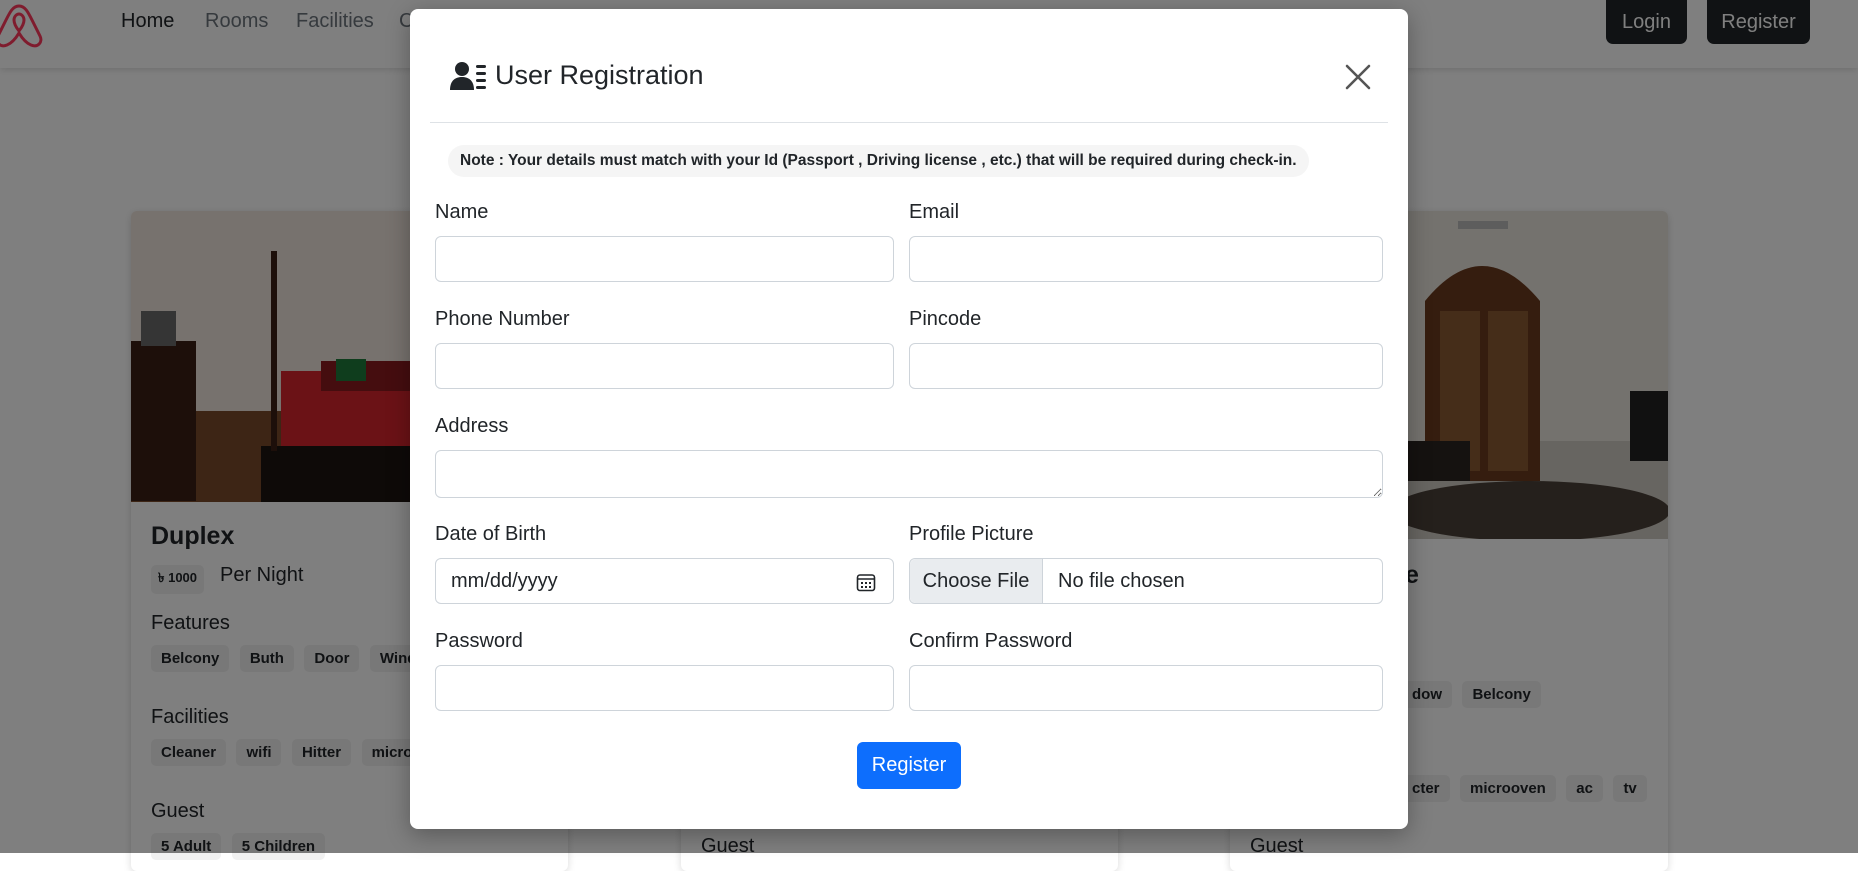  Describe the element at coordinates (479, 641) in the screenshot. I see `password-label: Password` at that location.